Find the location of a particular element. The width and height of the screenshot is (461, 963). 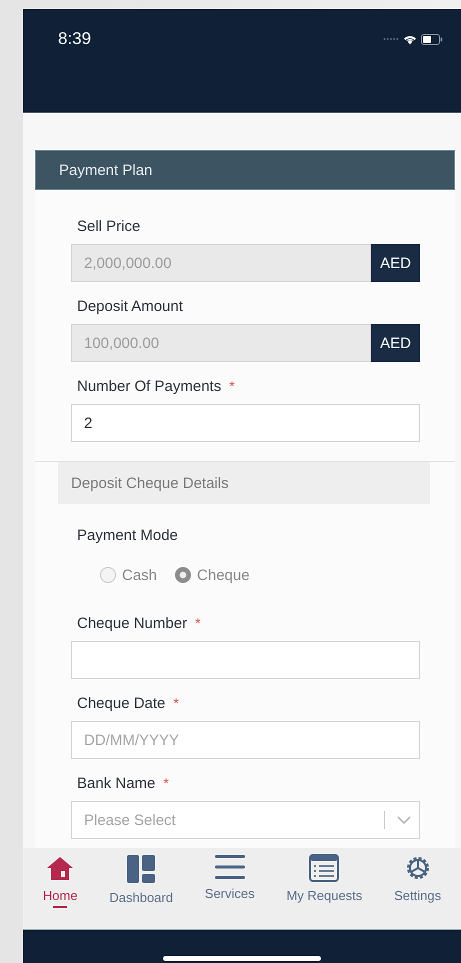

wifi-icon is located at coordinates (410, 39).